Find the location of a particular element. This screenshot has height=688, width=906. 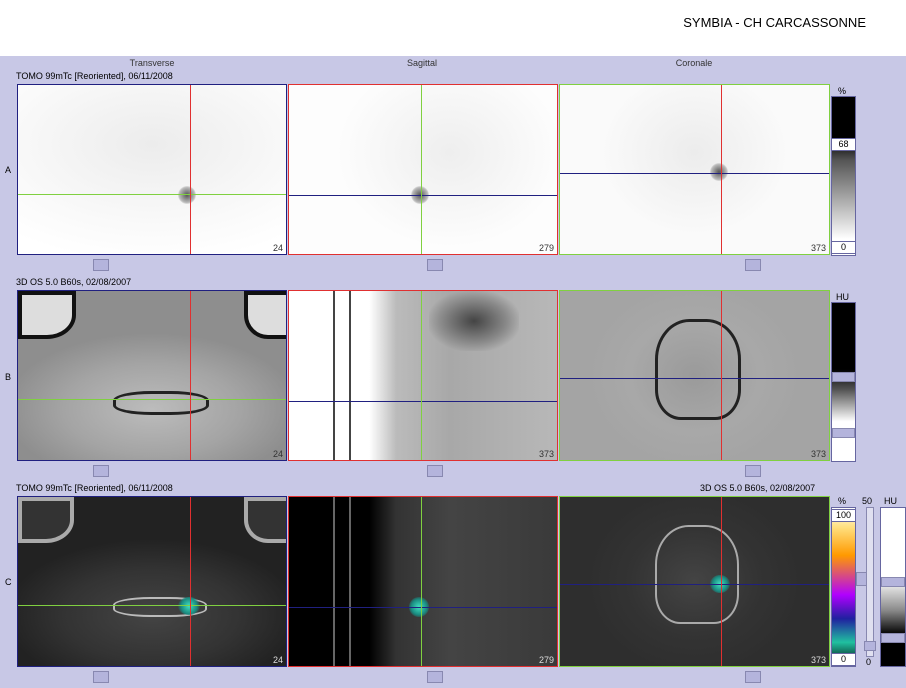

colorbar-c-fusion is located at coordinates (843, 587).